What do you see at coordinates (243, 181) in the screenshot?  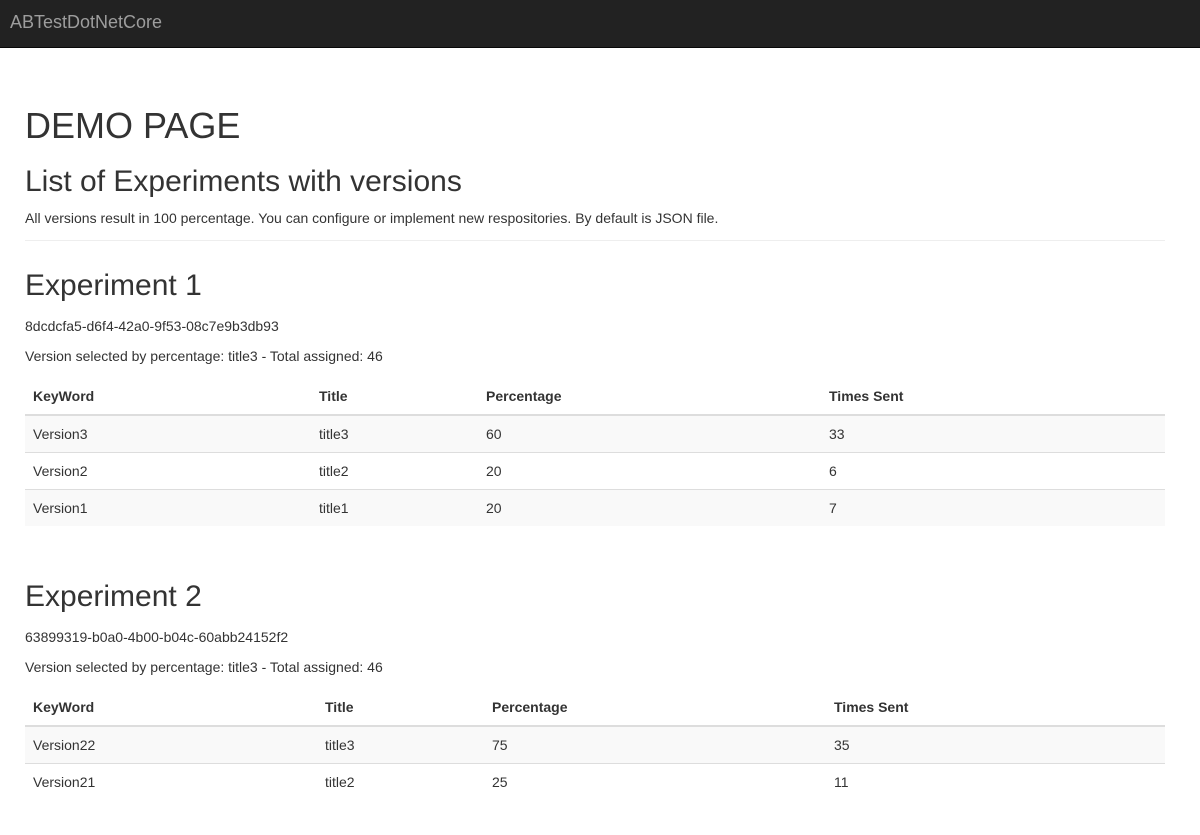 I see `page-subtitle: List of Experiments with versions` at bounding box center [243, 181].